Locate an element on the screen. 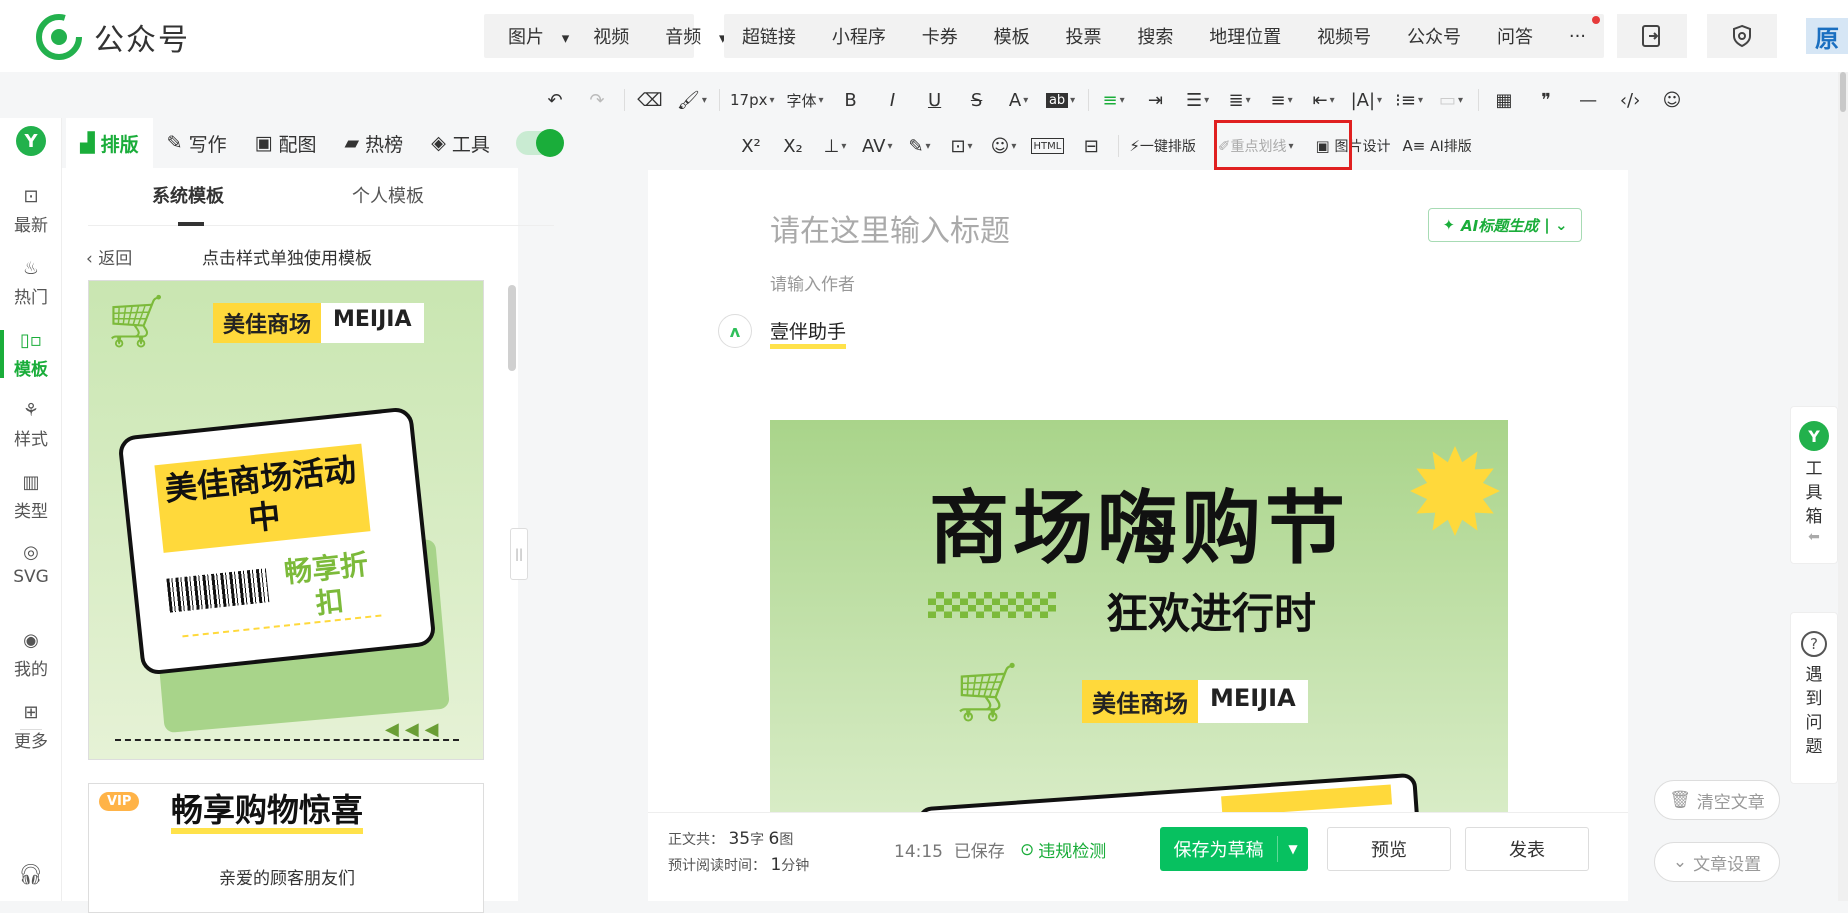 The width and height of the screenshot is (1848, 913). strikethrough-icon: S is located at coordinates (977, 100).